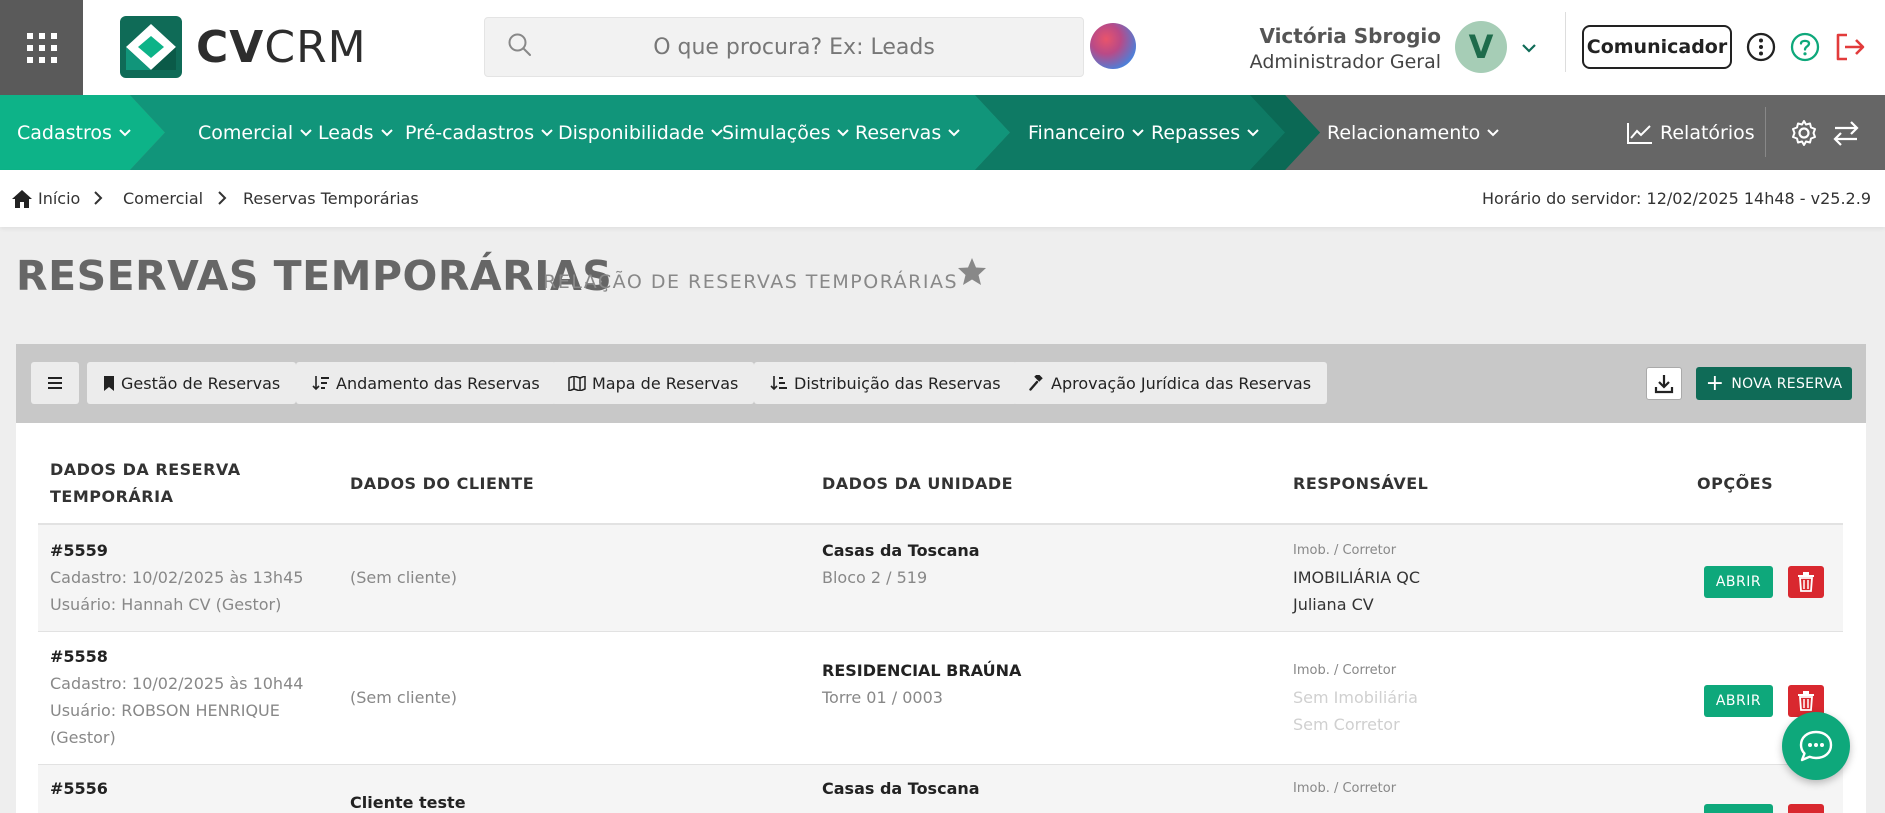  Describe the element at coordinates (1715, 383) in the screenshot. I see `plus-icon: +` at that location.